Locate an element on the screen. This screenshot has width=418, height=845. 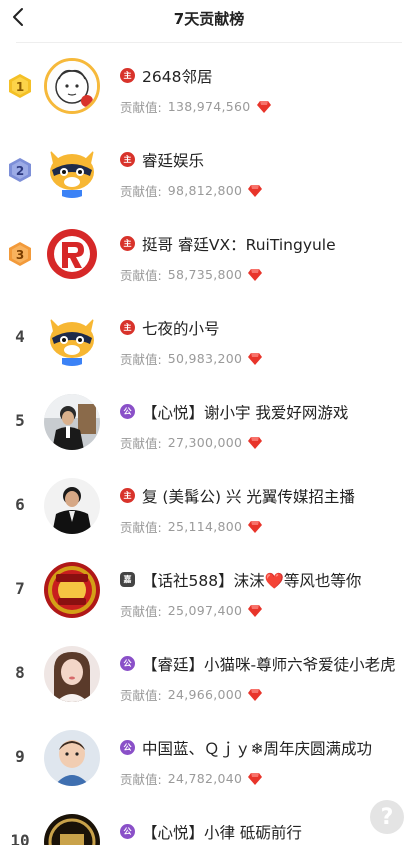
silver-medal-icon: 2 is located at coordinates (20, 170).